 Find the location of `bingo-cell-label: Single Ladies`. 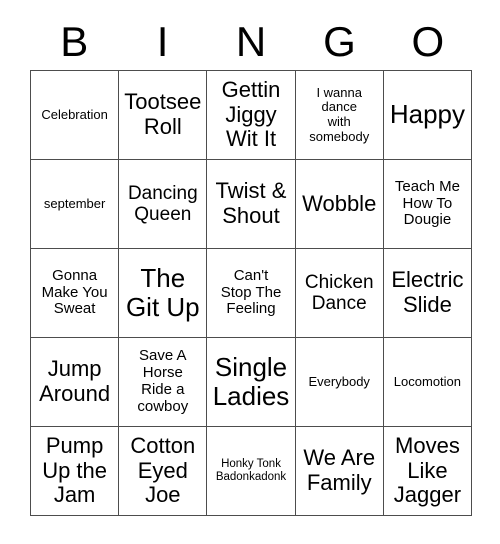

bingo-cell-label: Single Ladies is located at coordinates (251, 381).